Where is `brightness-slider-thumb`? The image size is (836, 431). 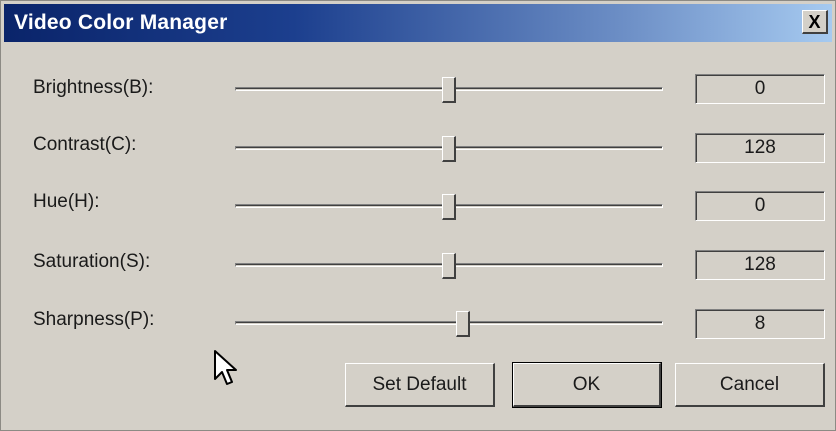 brightness-slider-thumb is located at coordinates (449, 90).